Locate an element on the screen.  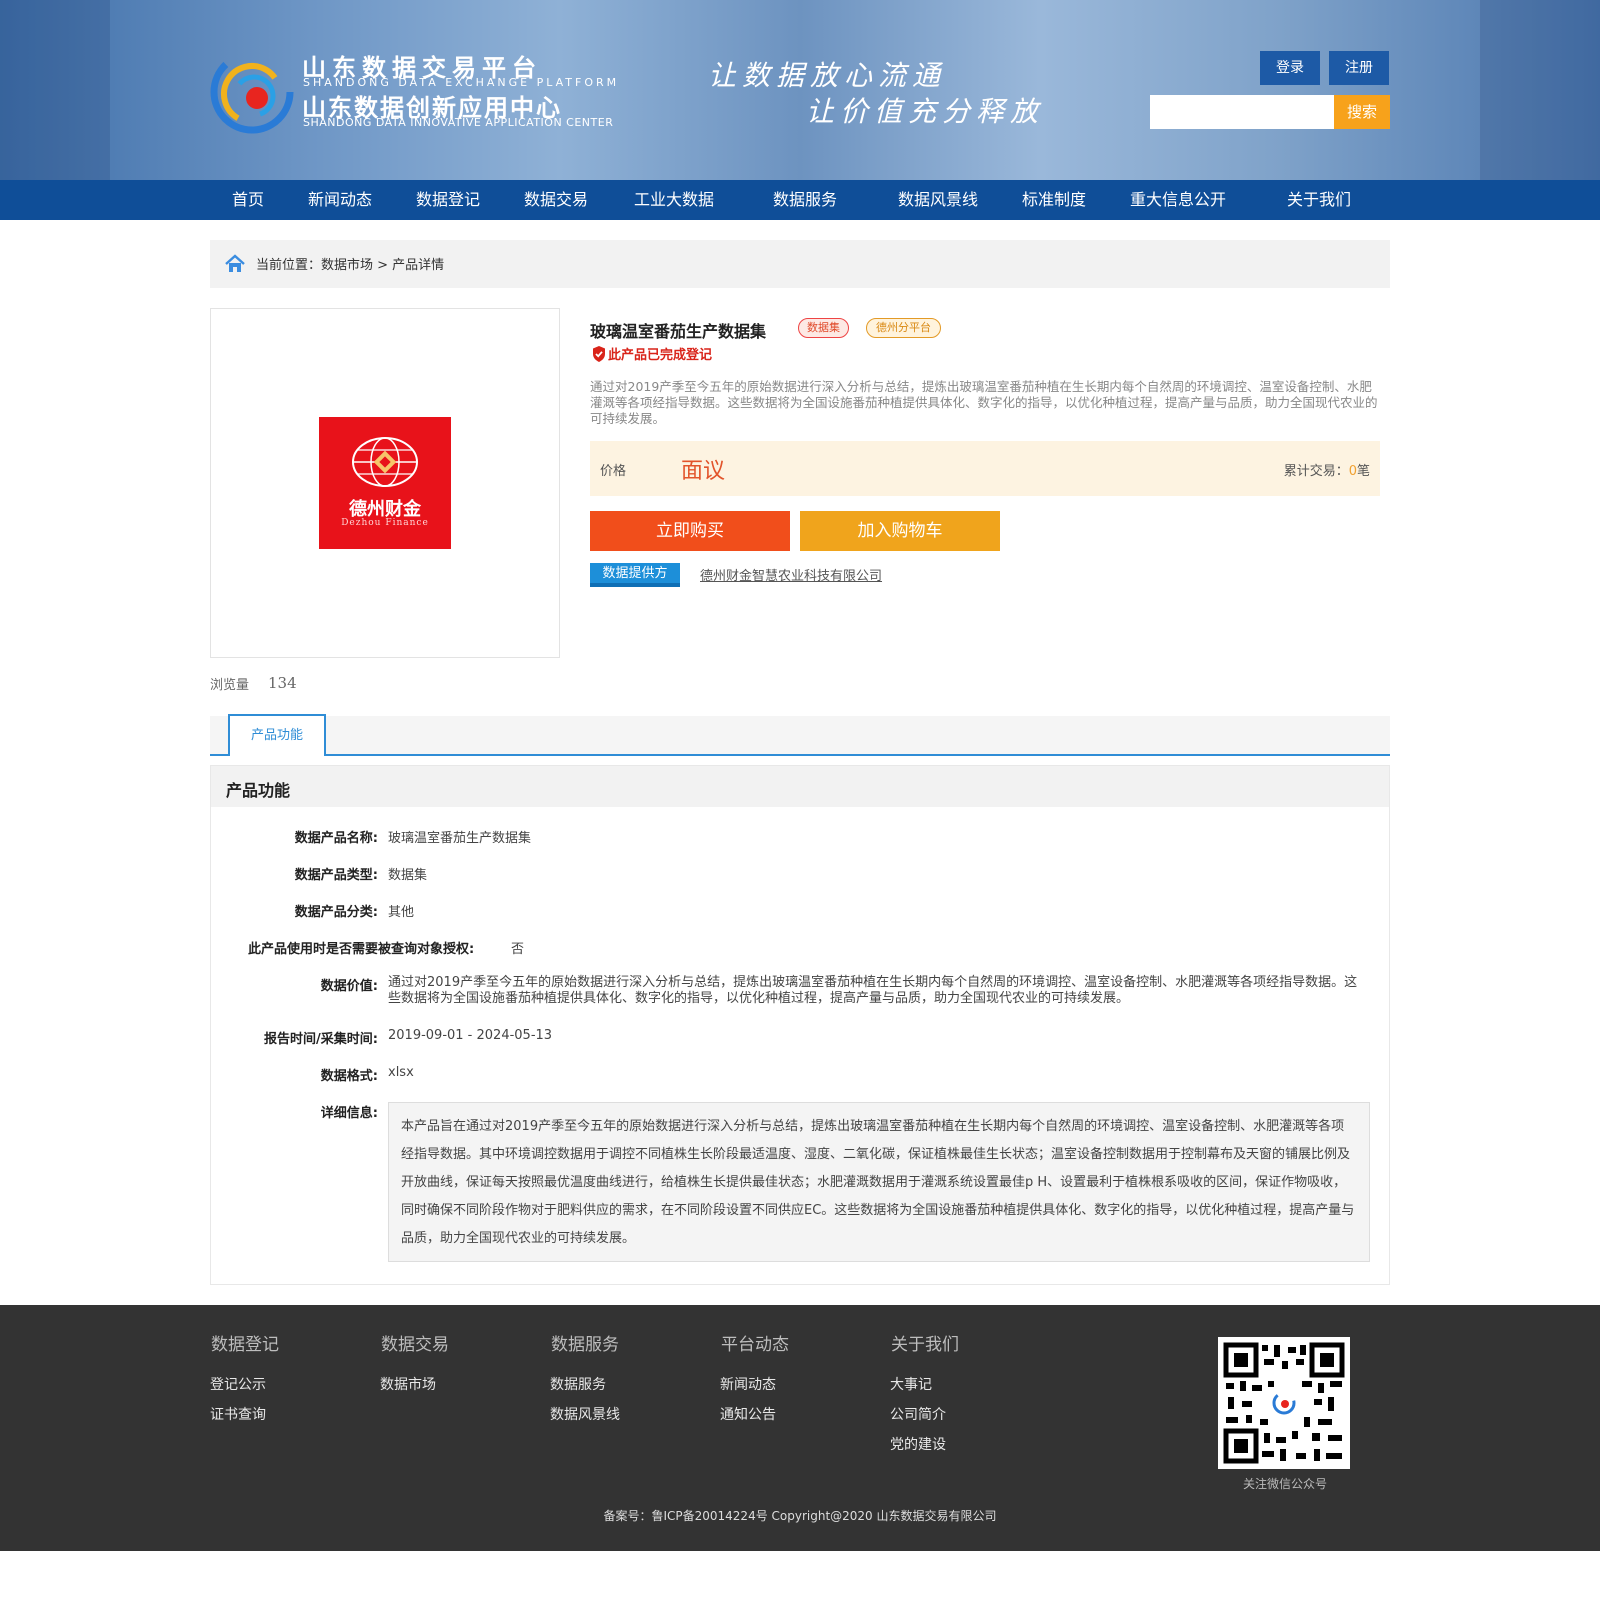
product-image-frame: 德州财金 Dezhou Finance is located at coordinates (385, 483).